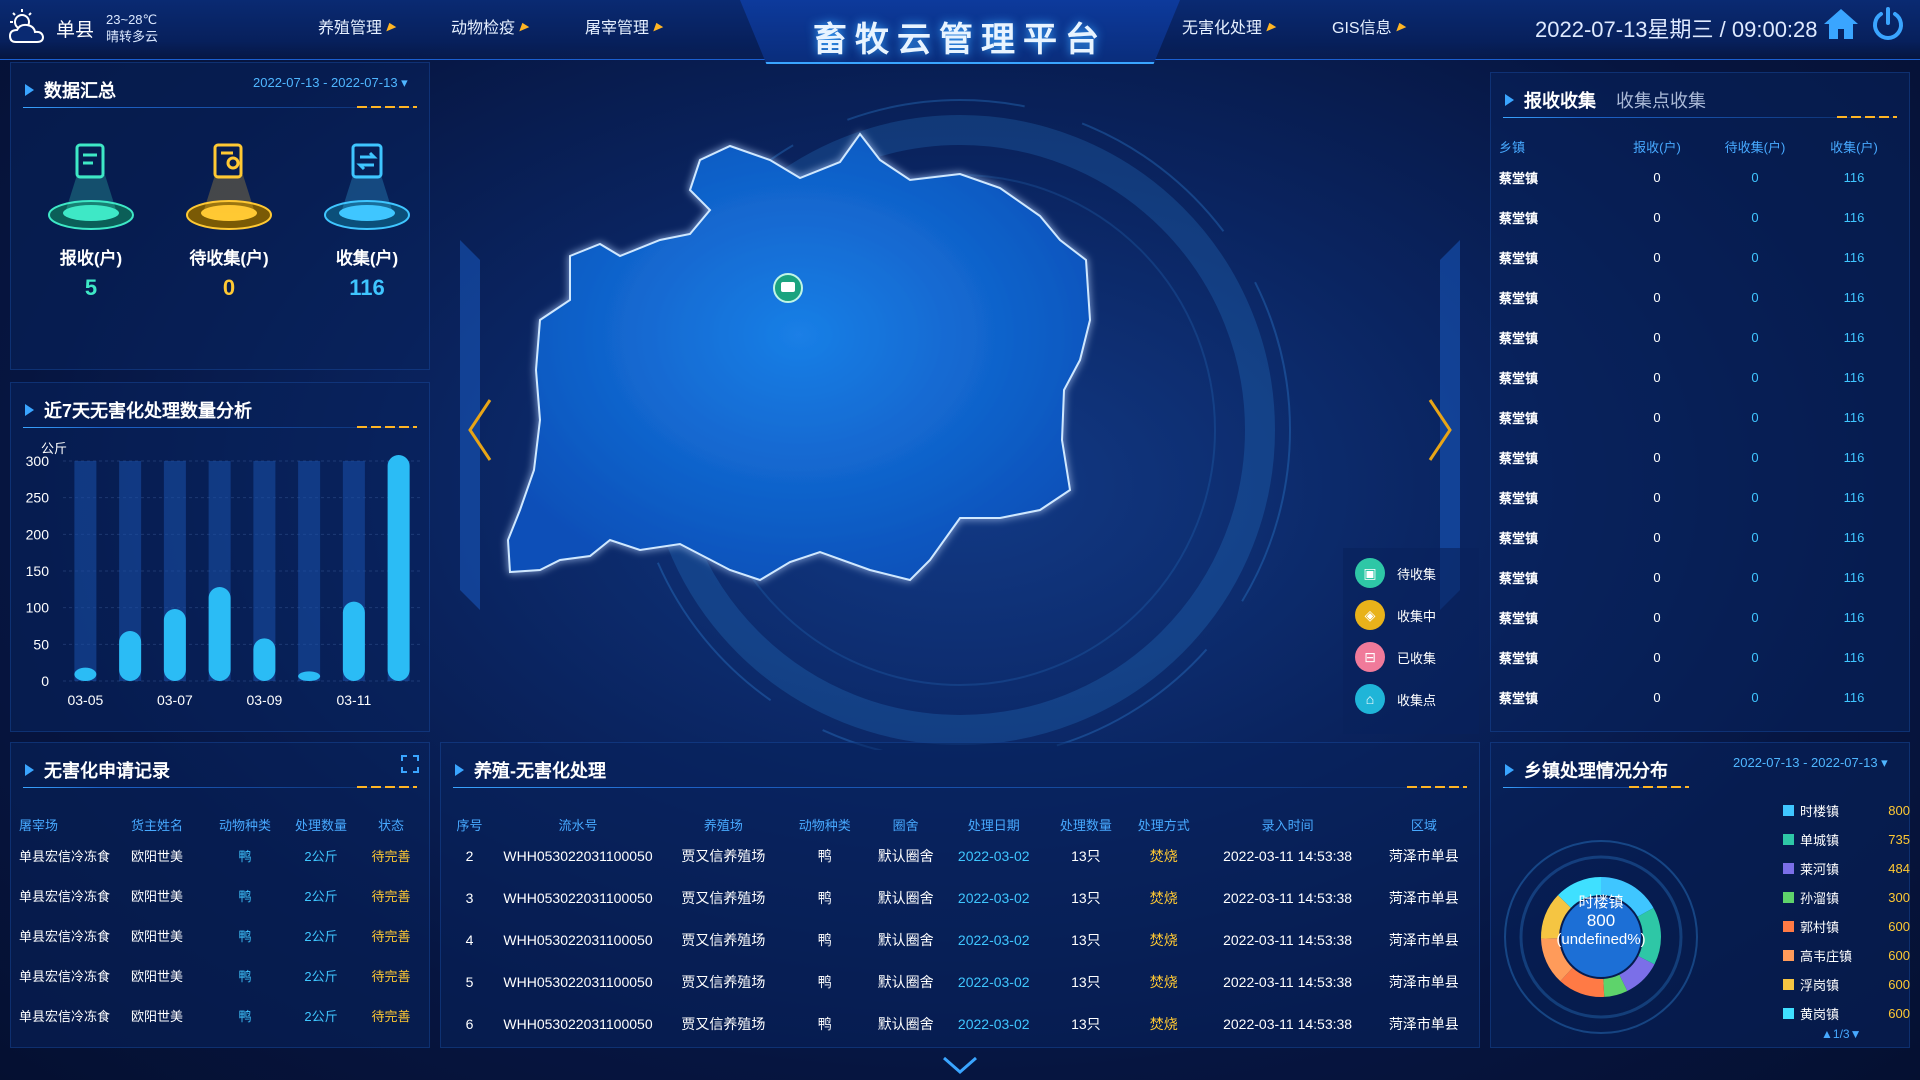 The width and height of the screenshot is (1920, 1080). I want to click on nav-gis: GIS信息 ▶, so click(1370, 26).